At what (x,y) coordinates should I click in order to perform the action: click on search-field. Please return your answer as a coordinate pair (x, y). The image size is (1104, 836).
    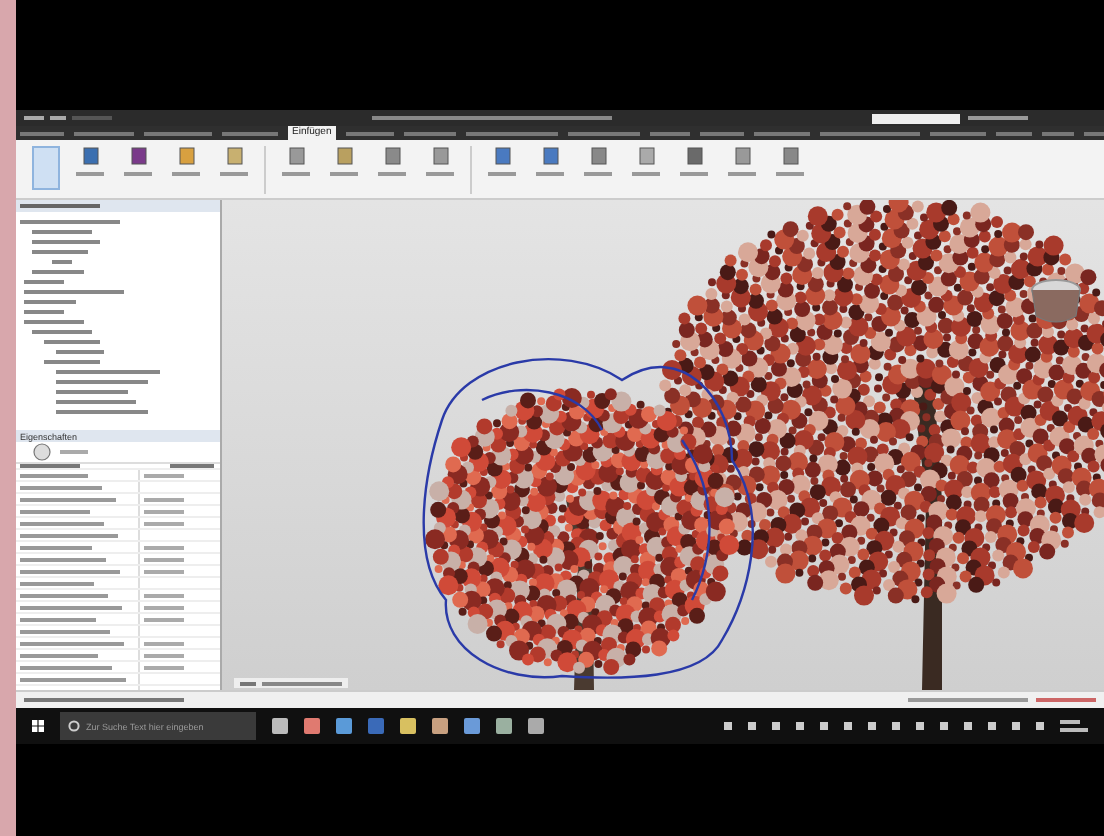
    Looking at the image, I should click on (916, 118).